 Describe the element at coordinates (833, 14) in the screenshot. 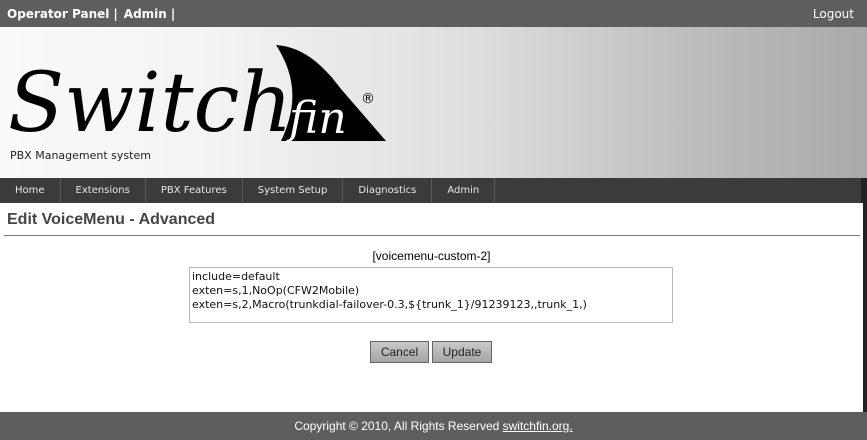

I see `logout-link: Logout` at that location.